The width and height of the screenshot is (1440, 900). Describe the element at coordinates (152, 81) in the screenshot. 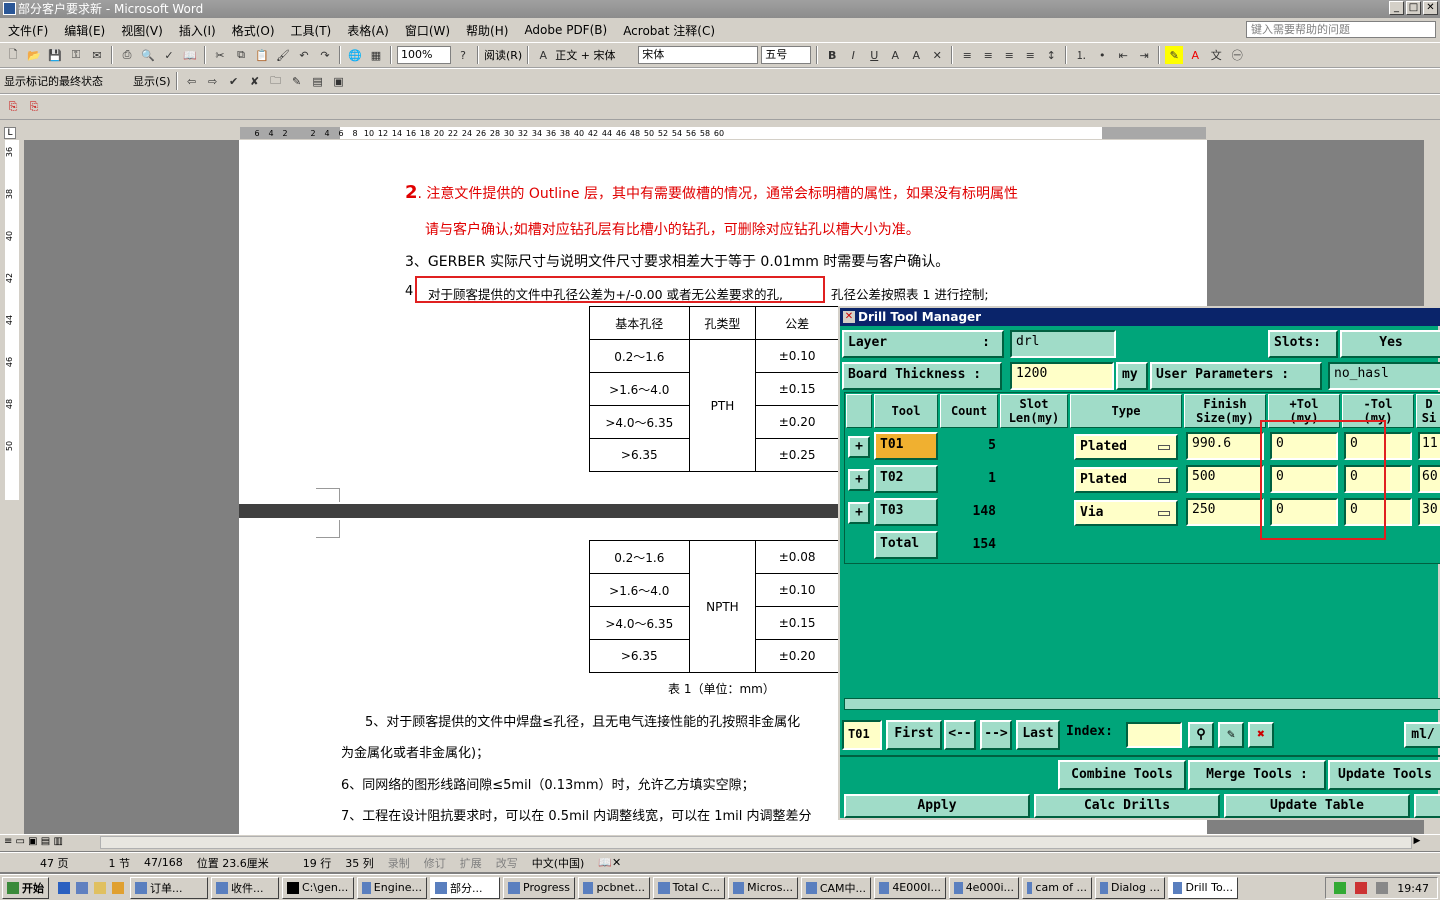

I see `show-menu-button: 显示(S)` at that location.